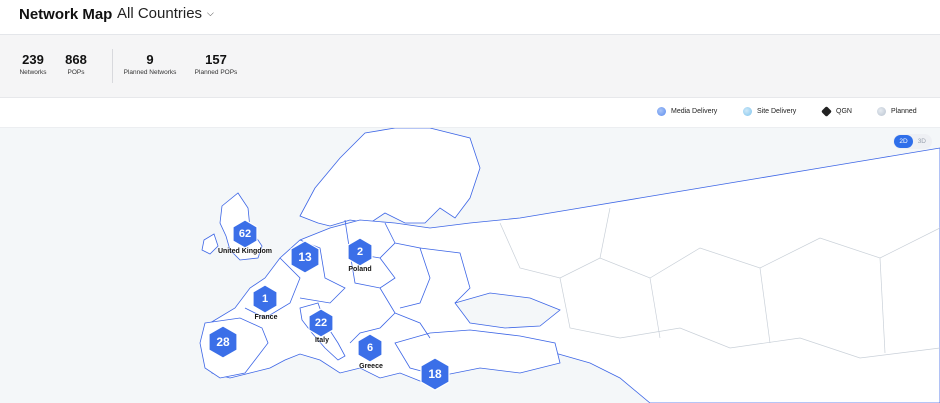 The height and width of the screenshot is (403, 940). I want to click on stat-planned-networks-value: 9, so click(150, 59).